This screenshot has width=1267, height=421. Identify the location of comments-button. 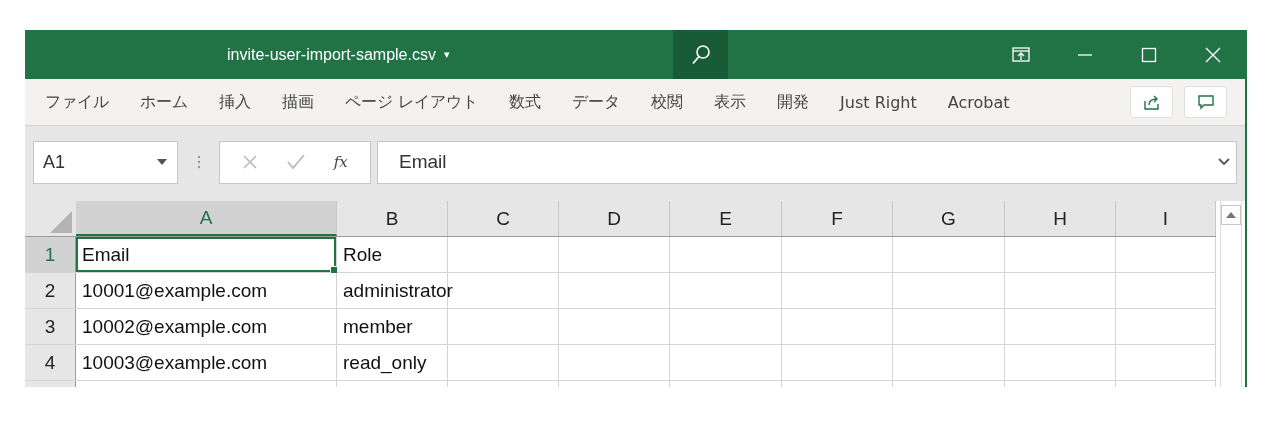
(1205, 102).